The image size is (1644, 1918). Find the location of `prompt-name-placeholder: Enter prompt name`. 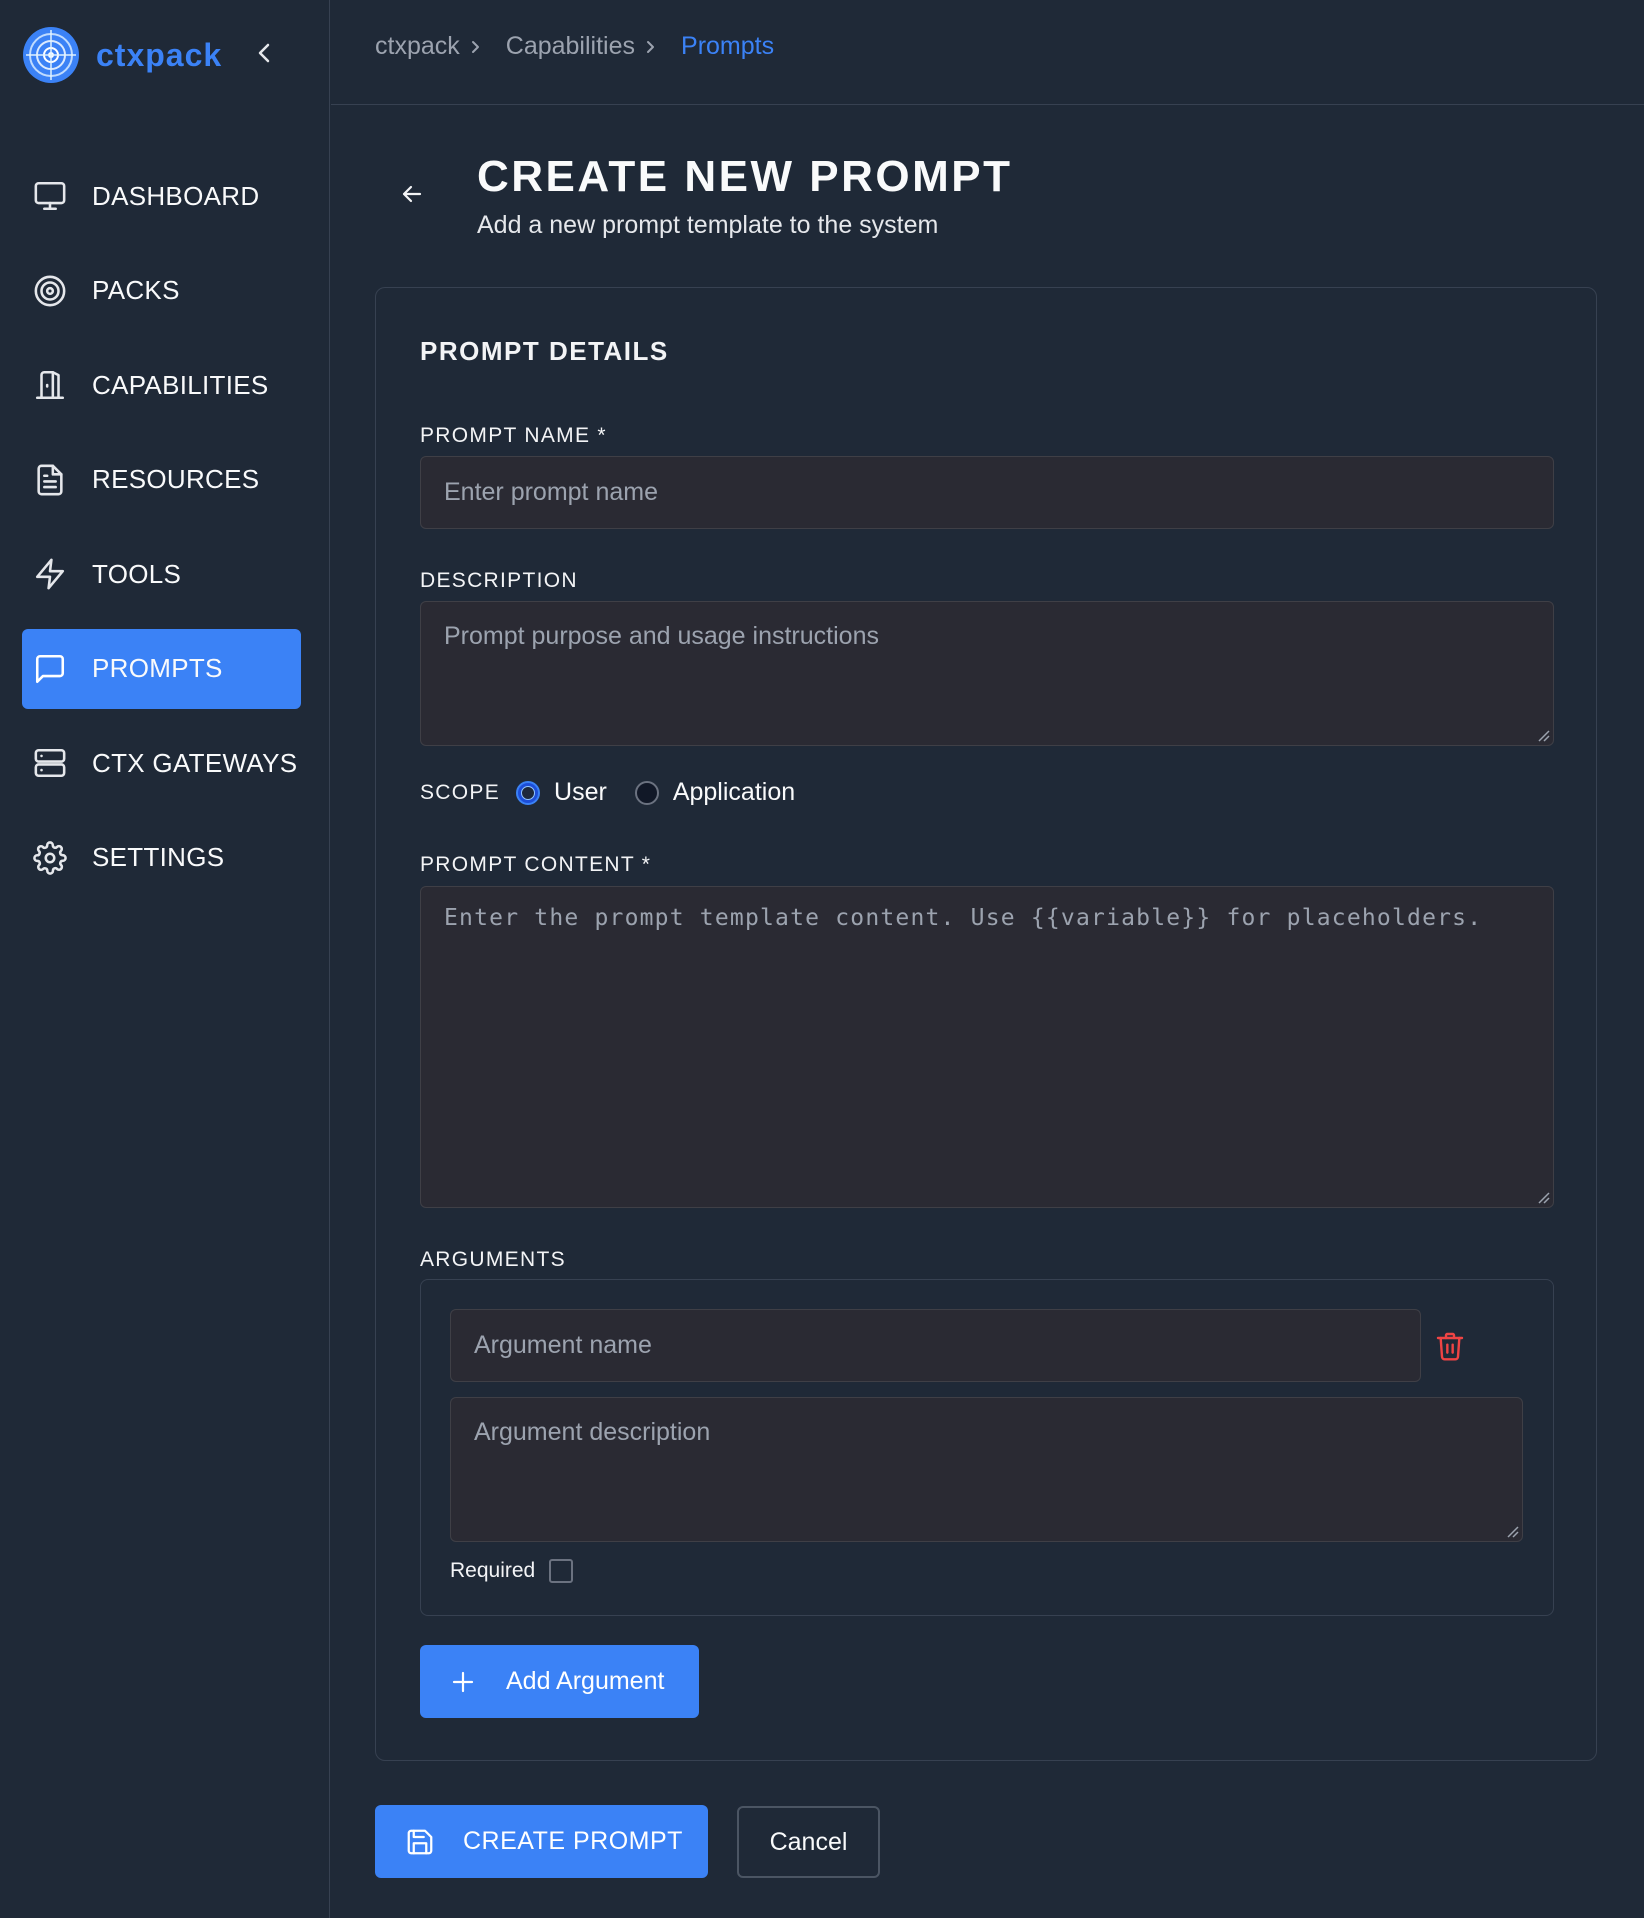

prompt-name-placeholder: Enter prompt name is located at coordinates (551, 492).